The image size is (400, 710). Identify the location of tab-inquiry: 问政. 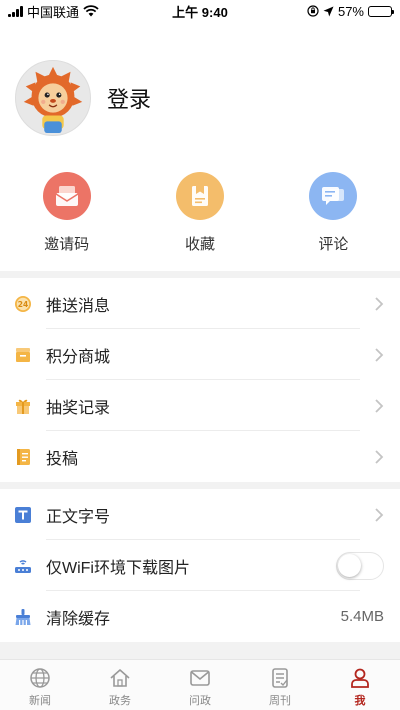
(200, 685).